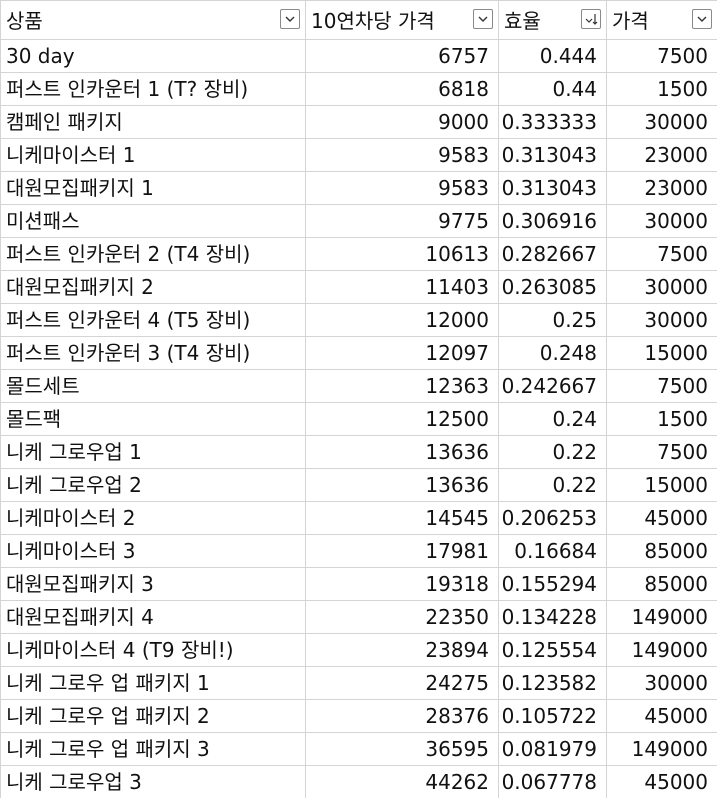  I want to click on cost-cell: 6818, so click(402, 88).